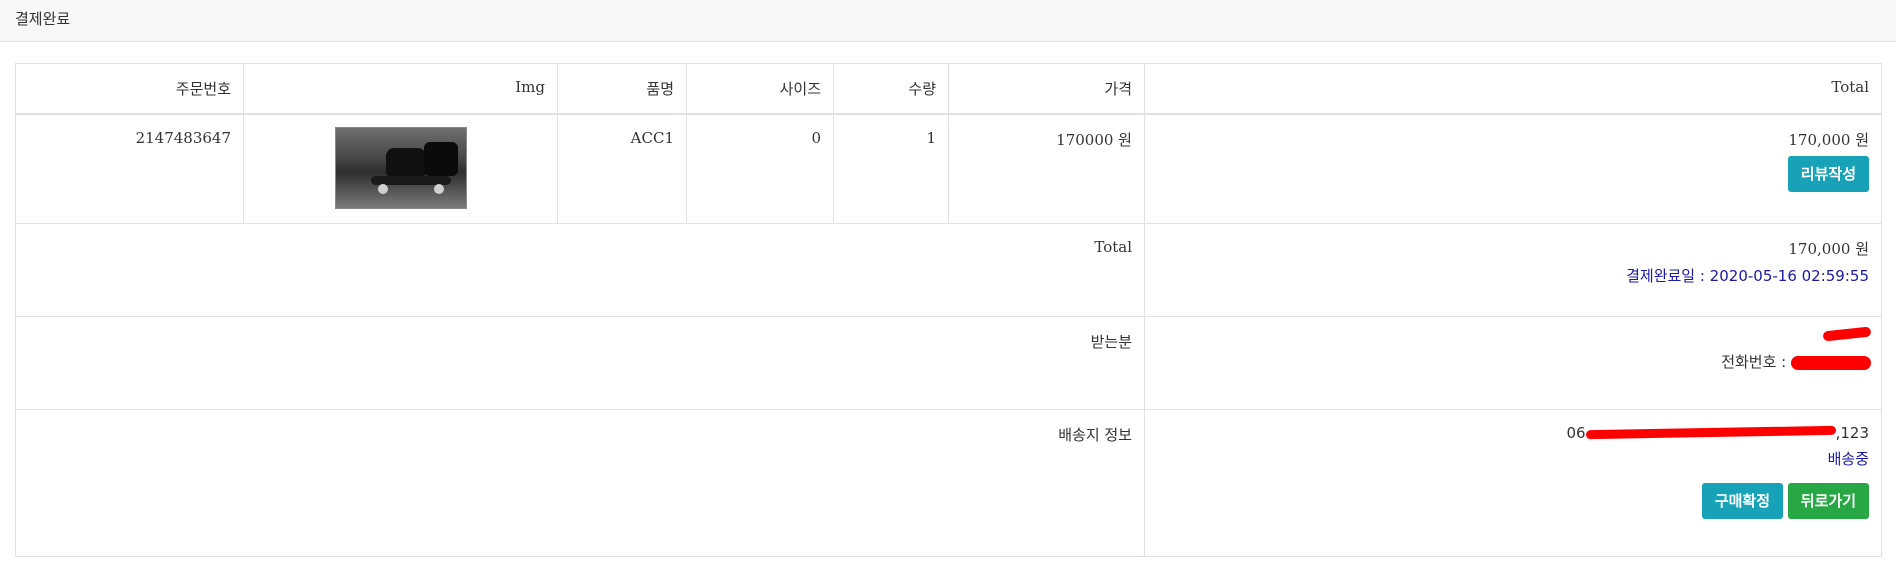 The width and height of the screenshot is (1896, 588). What do you see at coordinates (43, 19) in the screenshot?
I see `page-title: 결제완료` at bounding box center [43, 19].